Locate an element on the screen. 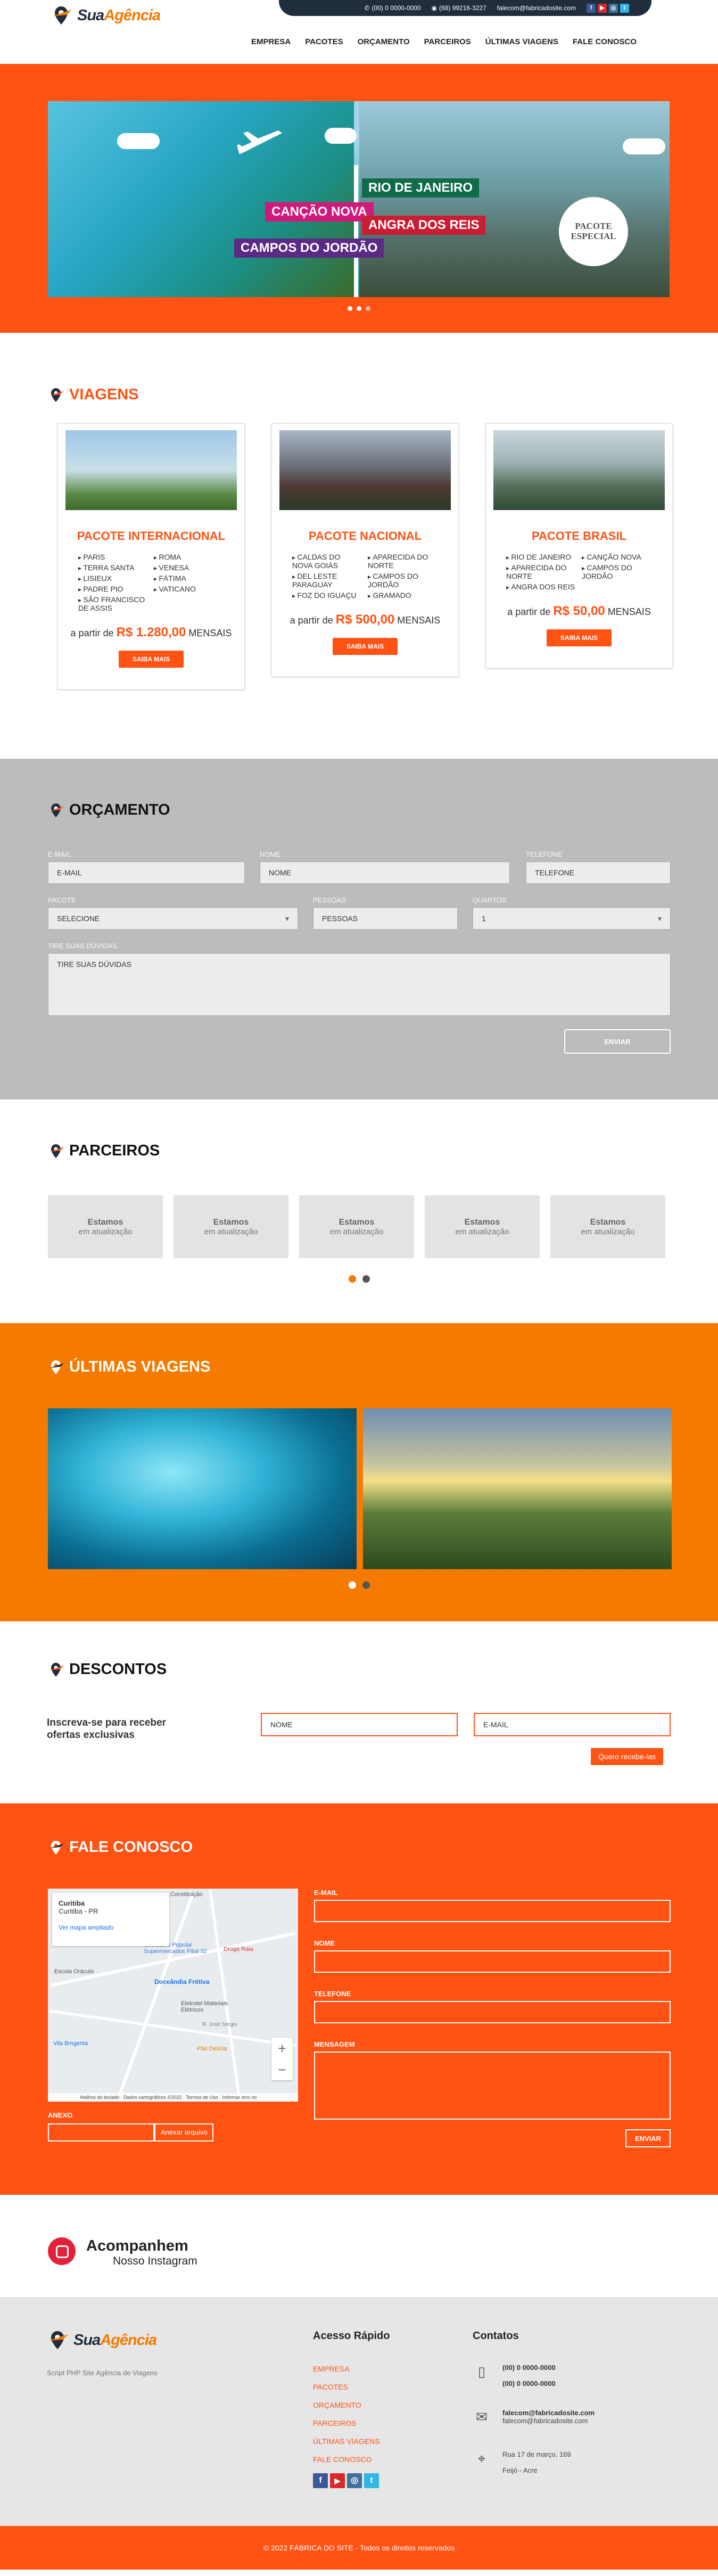  zoom-out-icon: − is located at coordinates (282, 2069).